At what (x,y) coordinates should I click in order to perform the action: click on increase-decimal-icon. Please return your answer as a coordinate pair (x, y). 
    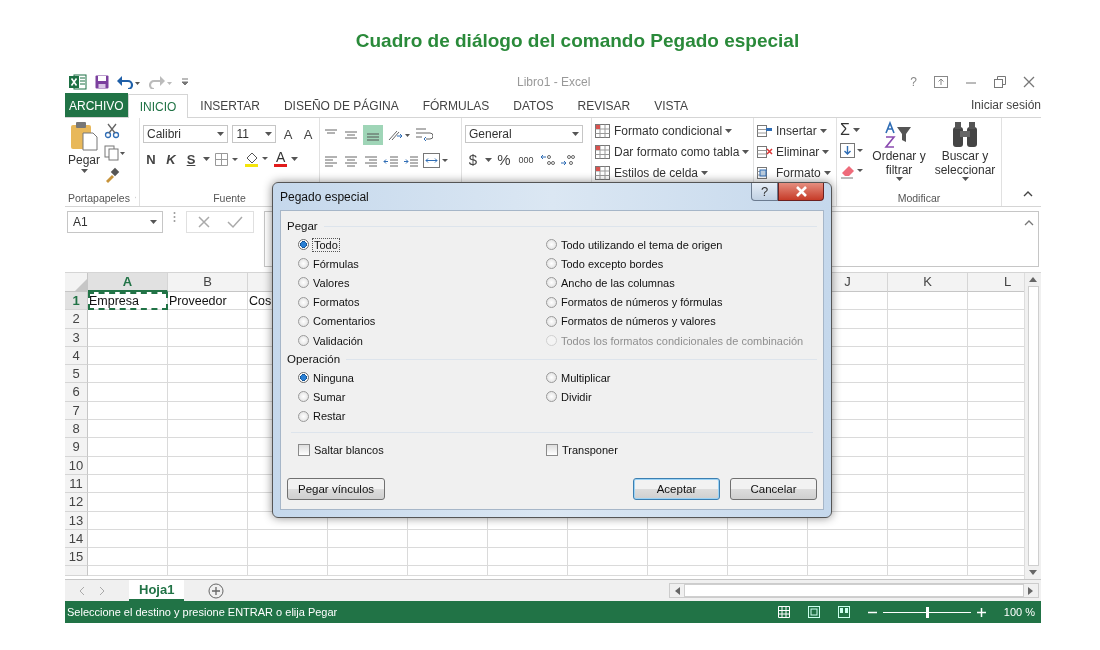
    Looking at the image, I should click on (548, 159).